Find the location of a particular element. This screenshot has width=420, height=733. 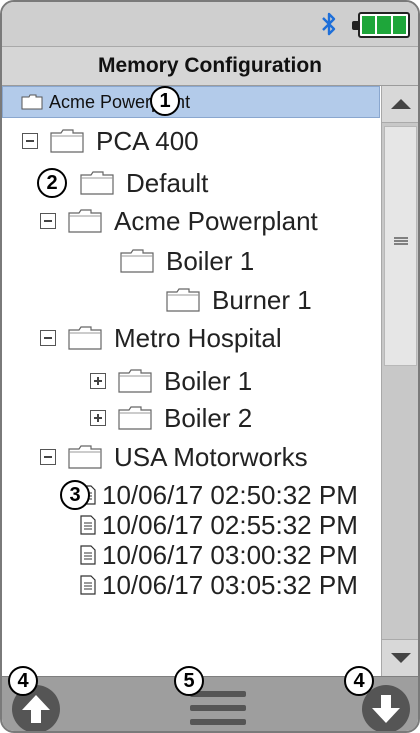

tree-node-default: Default is located at coordinates (144, 183).